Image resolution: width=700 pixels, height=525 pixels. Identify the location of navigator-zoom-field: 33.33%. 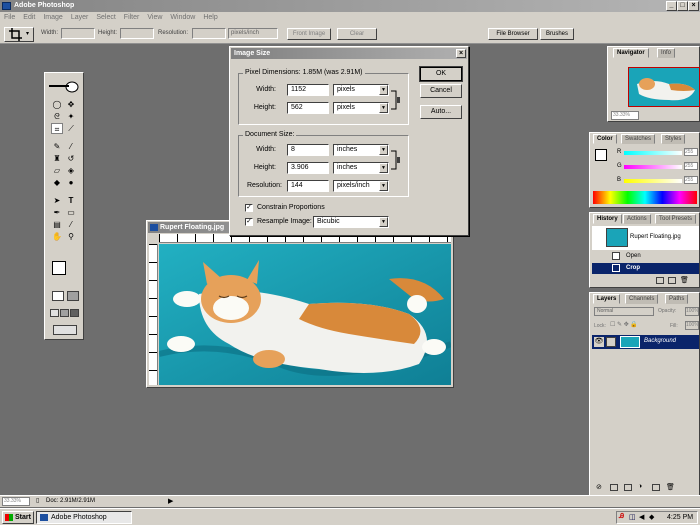
(625, 115).